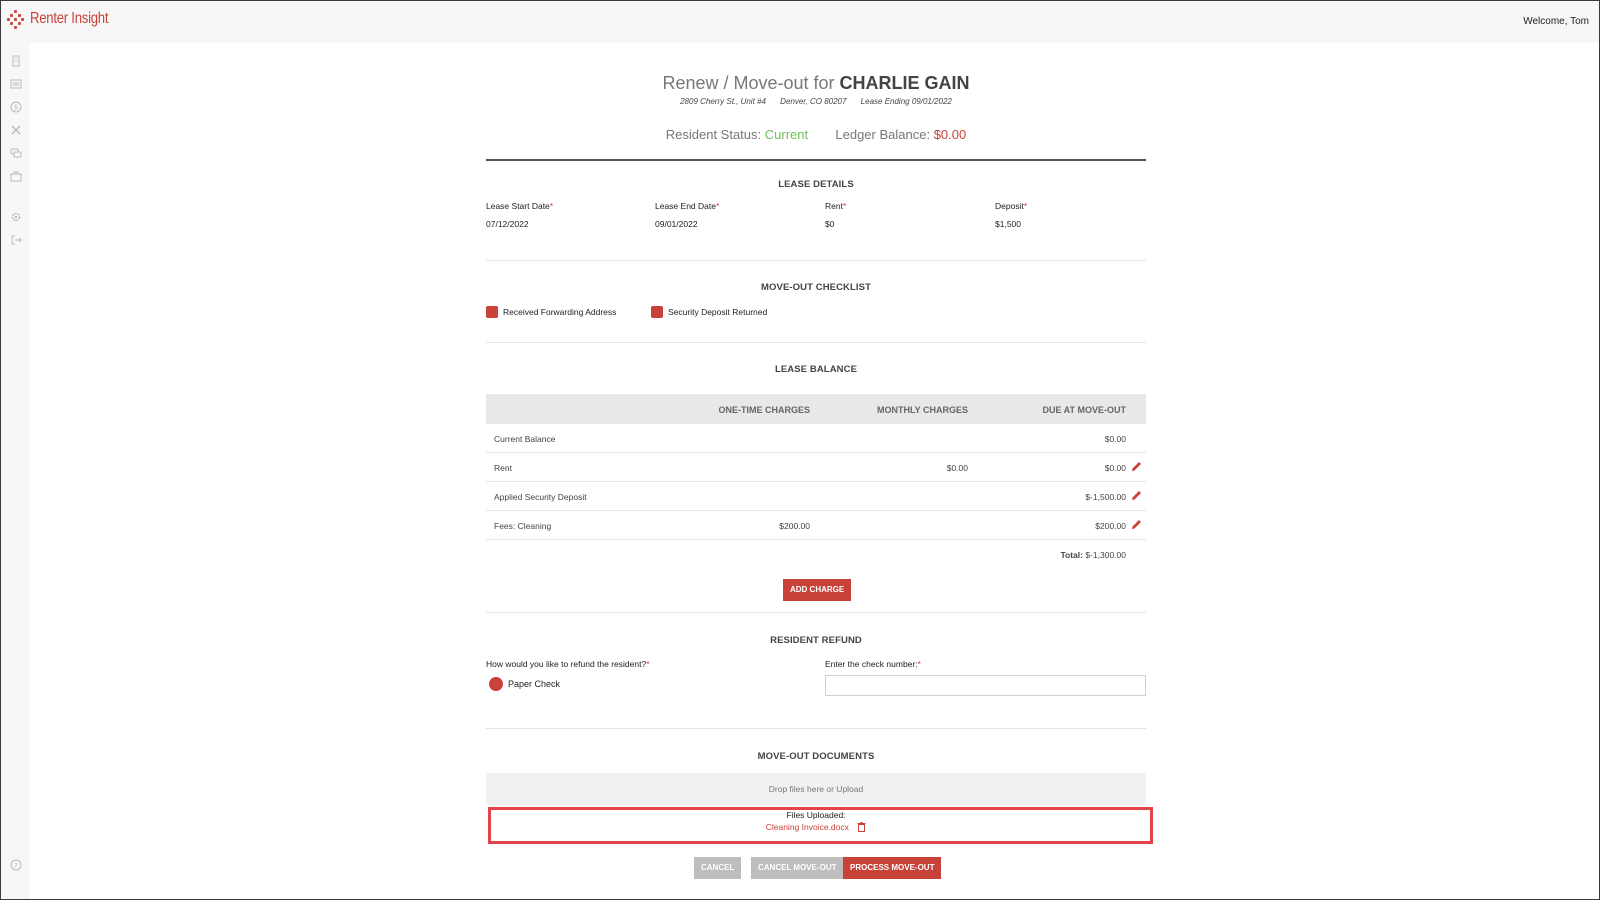 This screenshot has height=900, width=1600. I want to click on logo: Renter Insight, so click(66, 19).